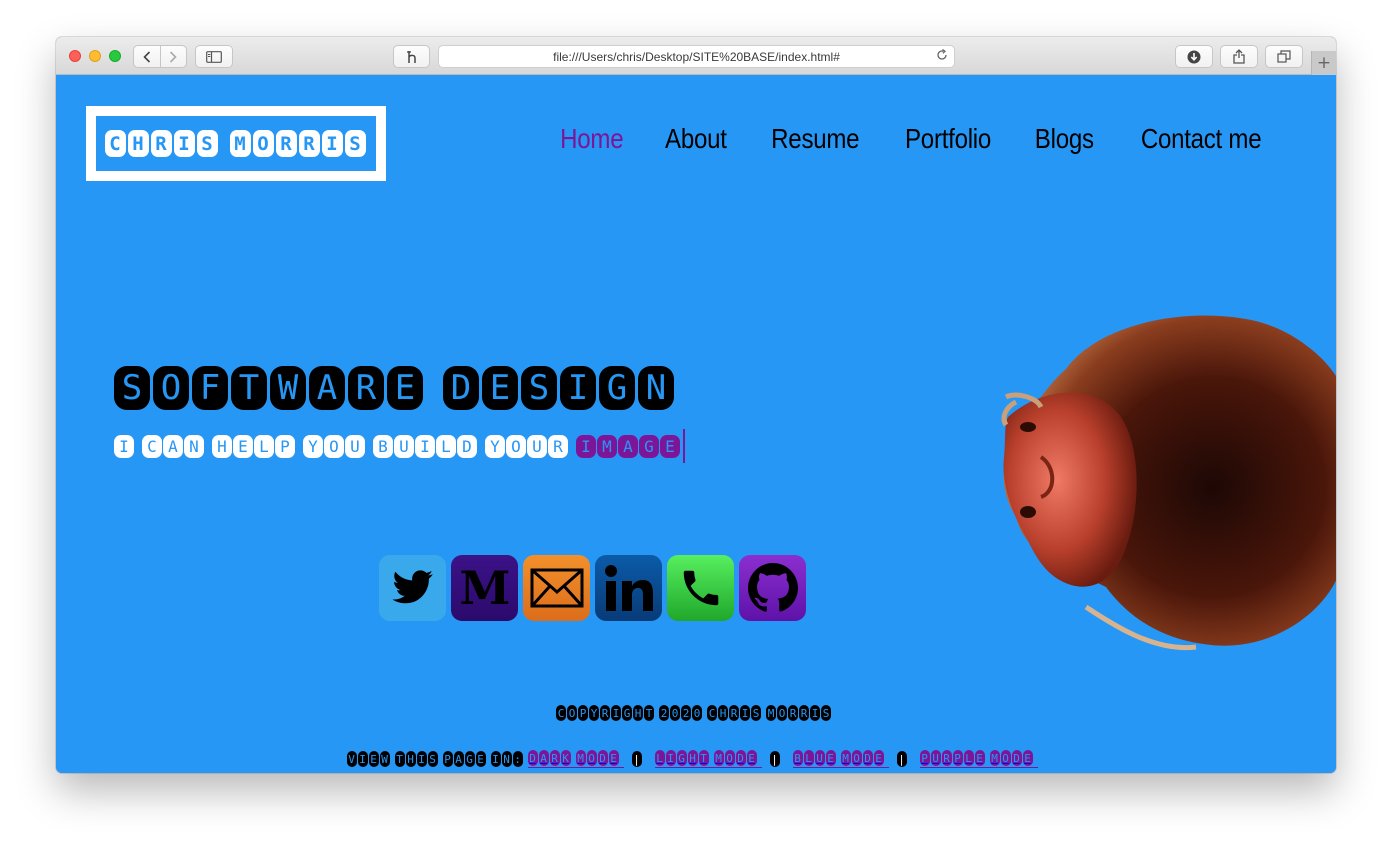 This screenshot has height=847, width=1392. I want to click on dark-mode-link: DARKMODE, so click(575, 759).